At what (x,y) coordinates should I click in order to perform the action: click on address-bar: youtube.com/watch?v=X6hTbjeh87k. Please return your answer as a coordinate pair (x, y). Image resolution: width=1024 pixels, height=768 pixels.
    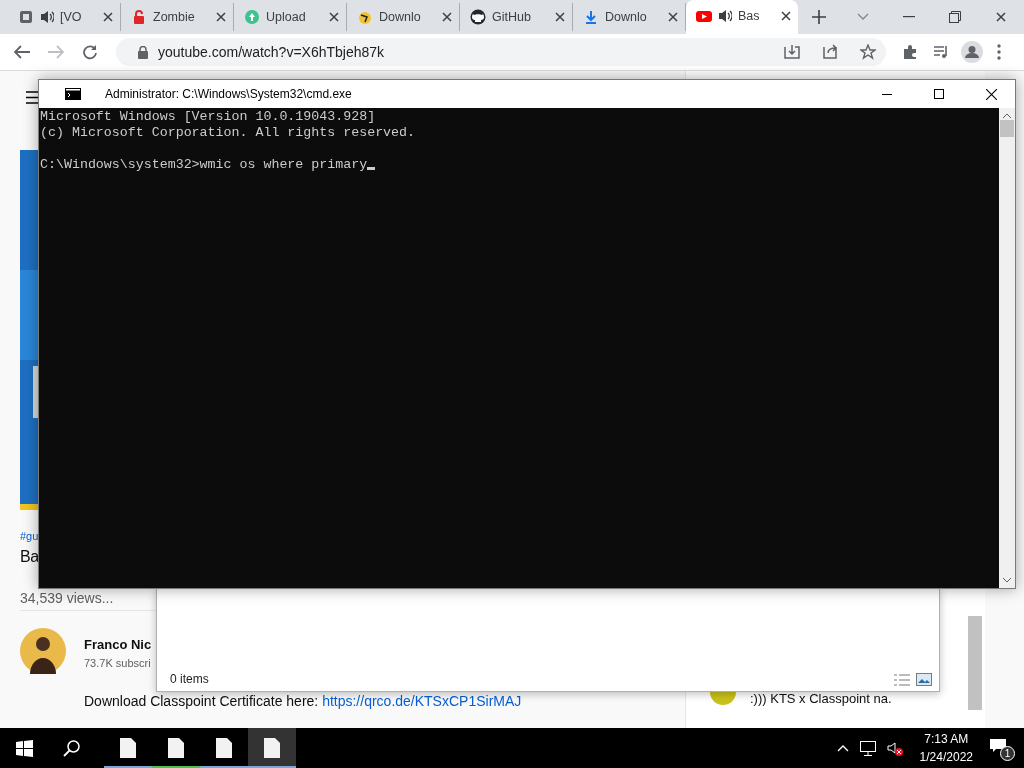
    Looking at the image, I should click on (501, 52).